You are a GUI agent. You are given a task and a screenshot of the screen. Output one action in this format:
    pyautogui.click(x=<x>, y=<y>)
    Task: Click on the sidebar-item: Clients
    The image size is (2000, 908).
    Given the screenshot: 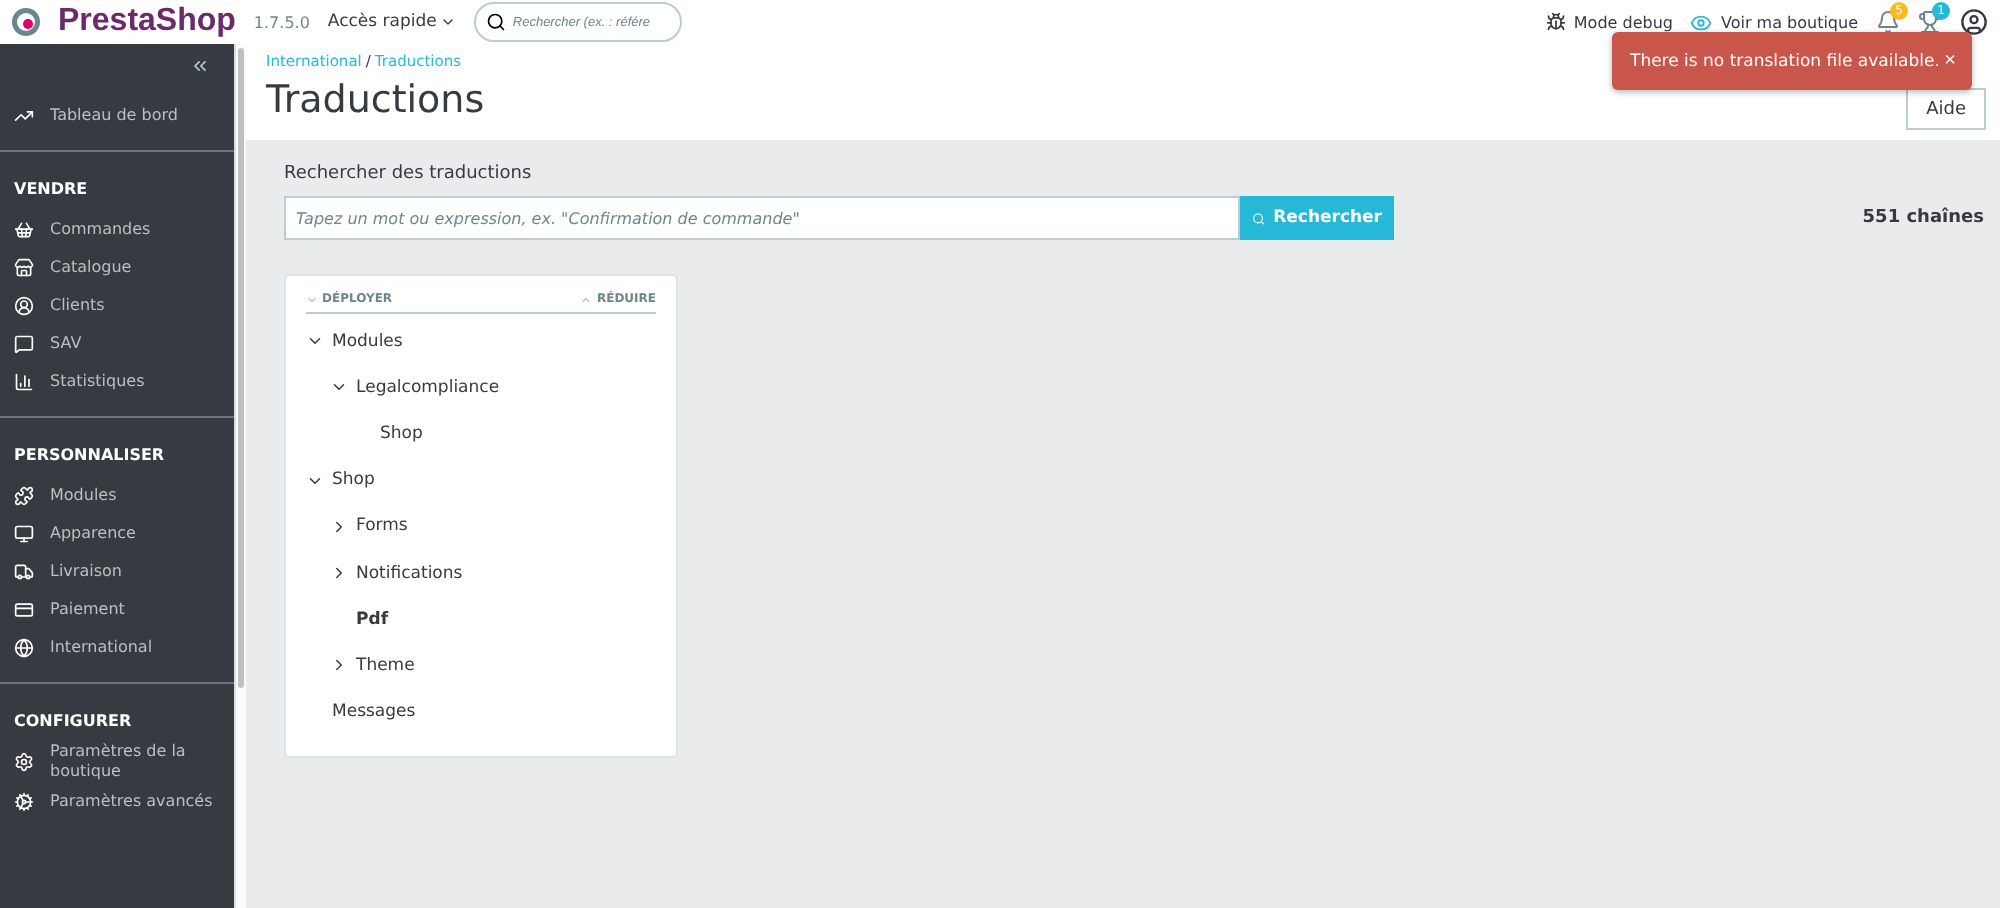 What is the action you would take?
    pyautogui.click(x=117, y=305)
    